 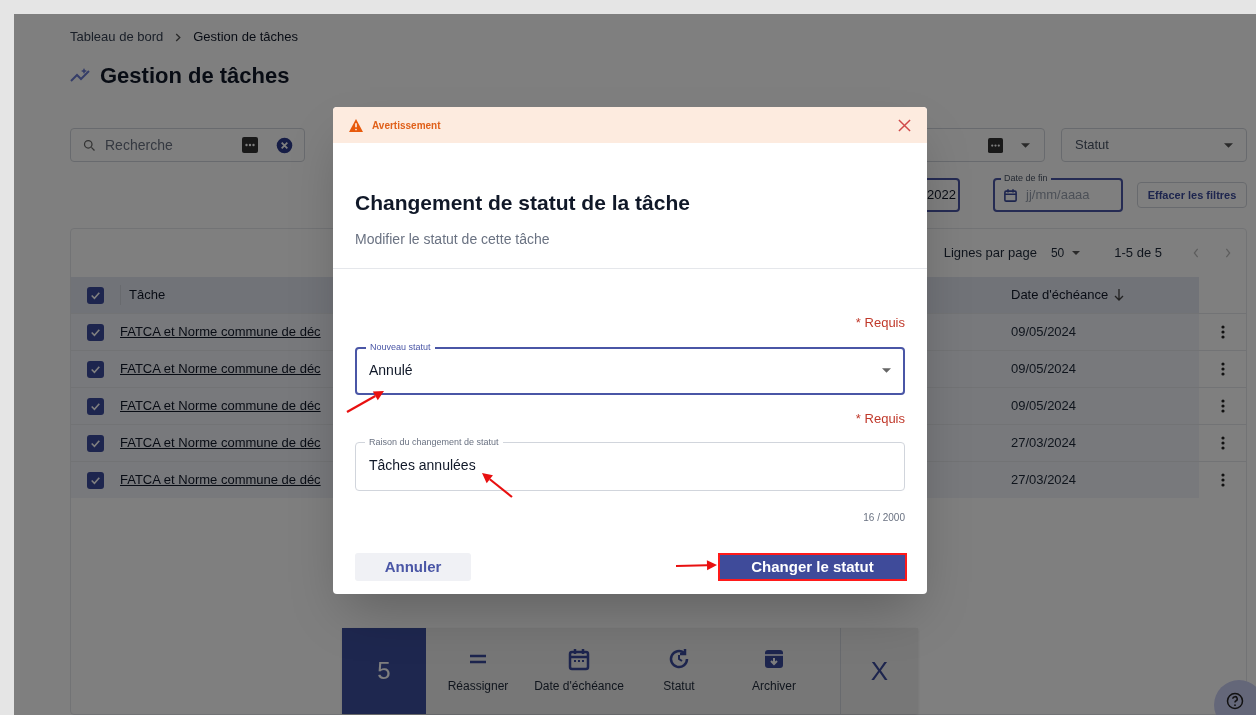 I want to click on breadcrumb-item: Gestion de tâches, so click(x=246, y=37).